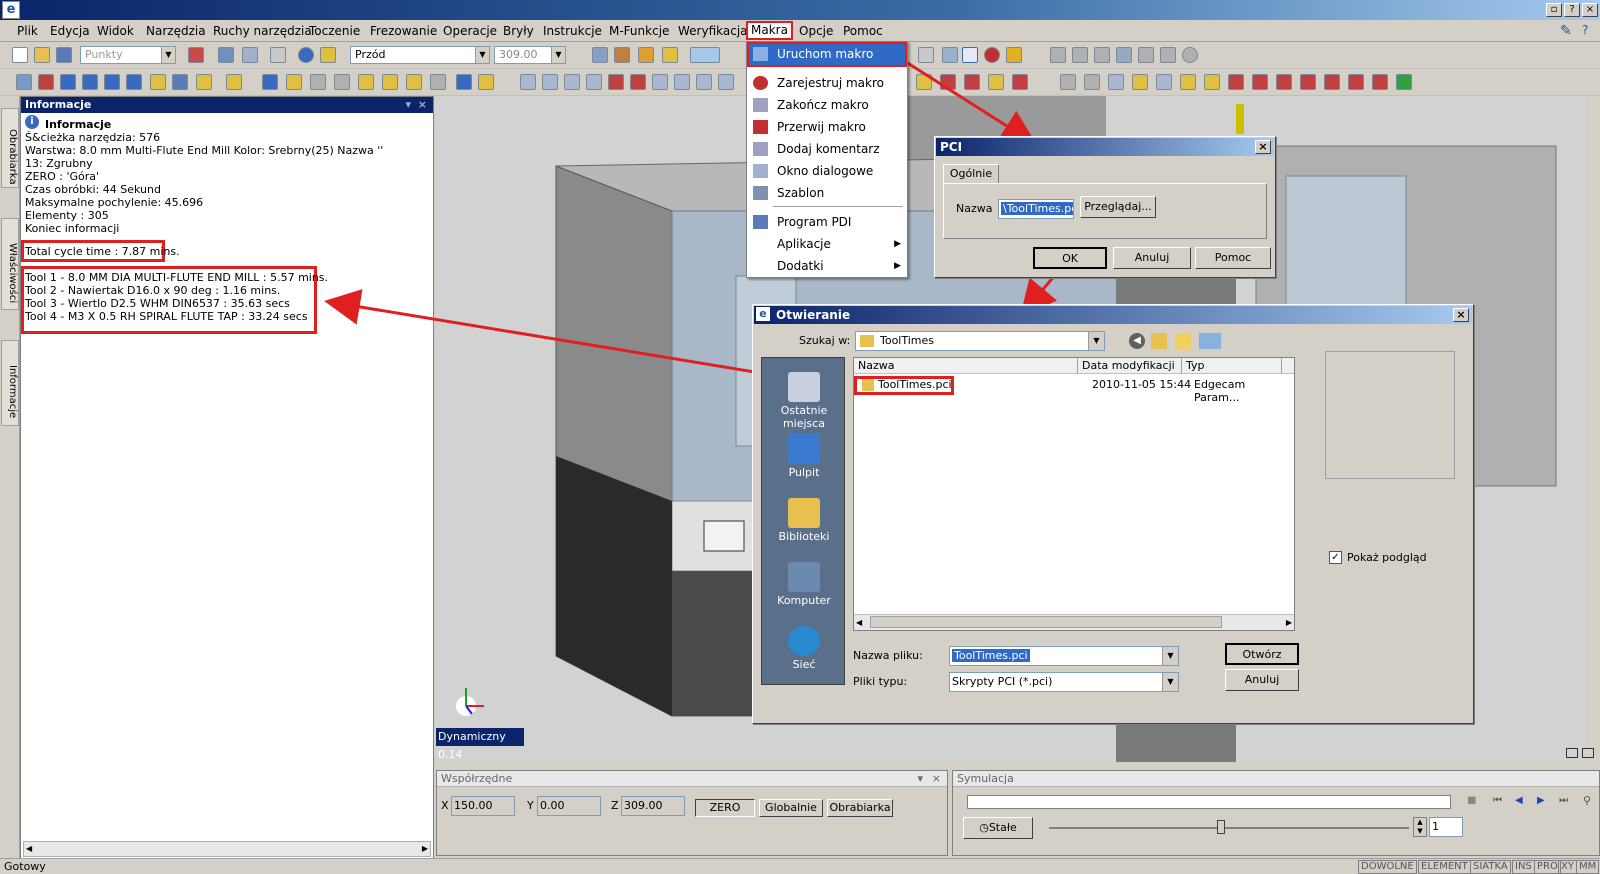 The image size is (1600, 874). What do you see at coordinates (1547, 867) in the screenshot?
I see `status-pro: PRO` at bounding box center [1547, 867].